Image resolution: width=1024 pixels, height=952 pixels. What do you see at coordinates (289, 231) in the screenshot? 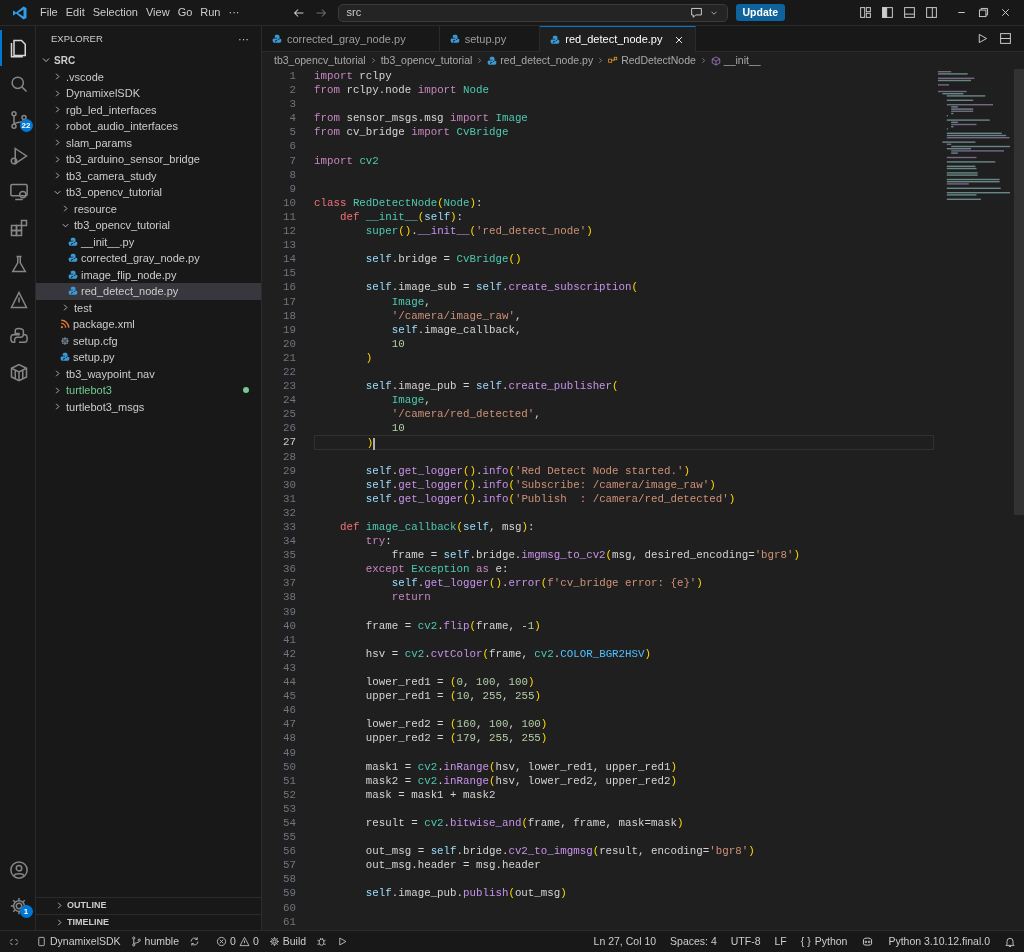
I see `line-number: 12` at bounding box center [289, 231].